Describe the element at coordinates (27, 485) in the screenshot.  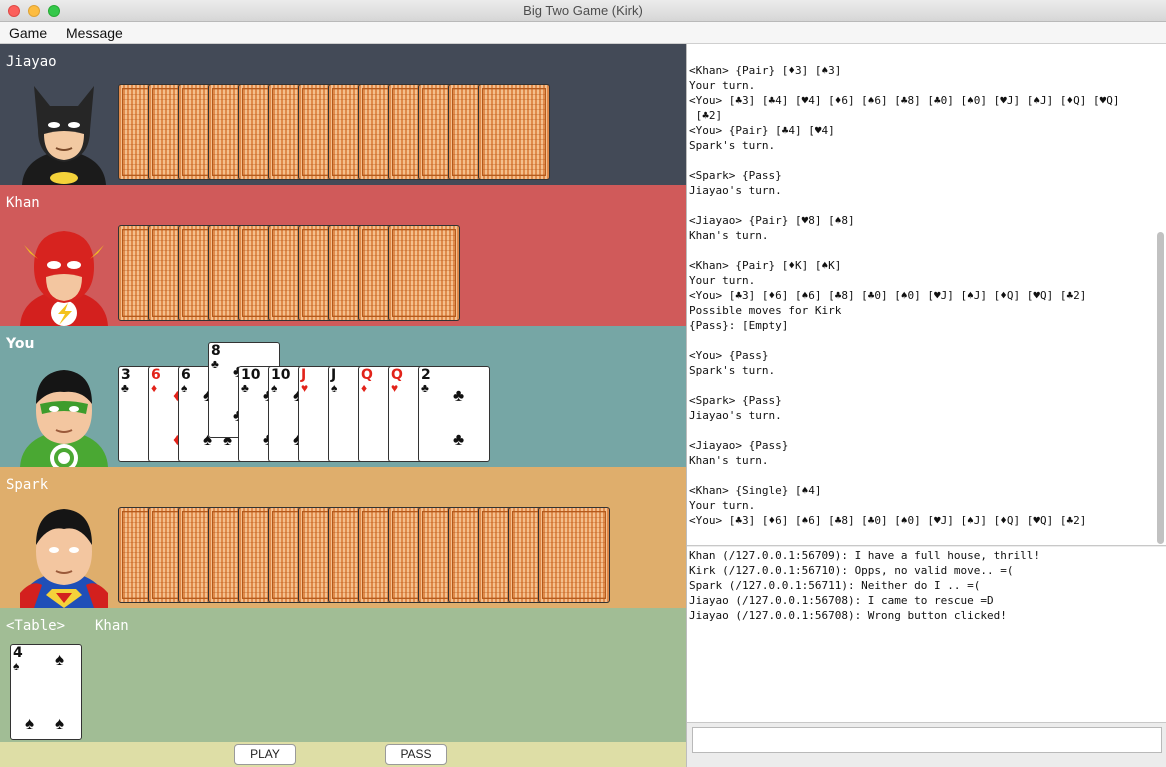
I see `player-name: Spark` at that location.